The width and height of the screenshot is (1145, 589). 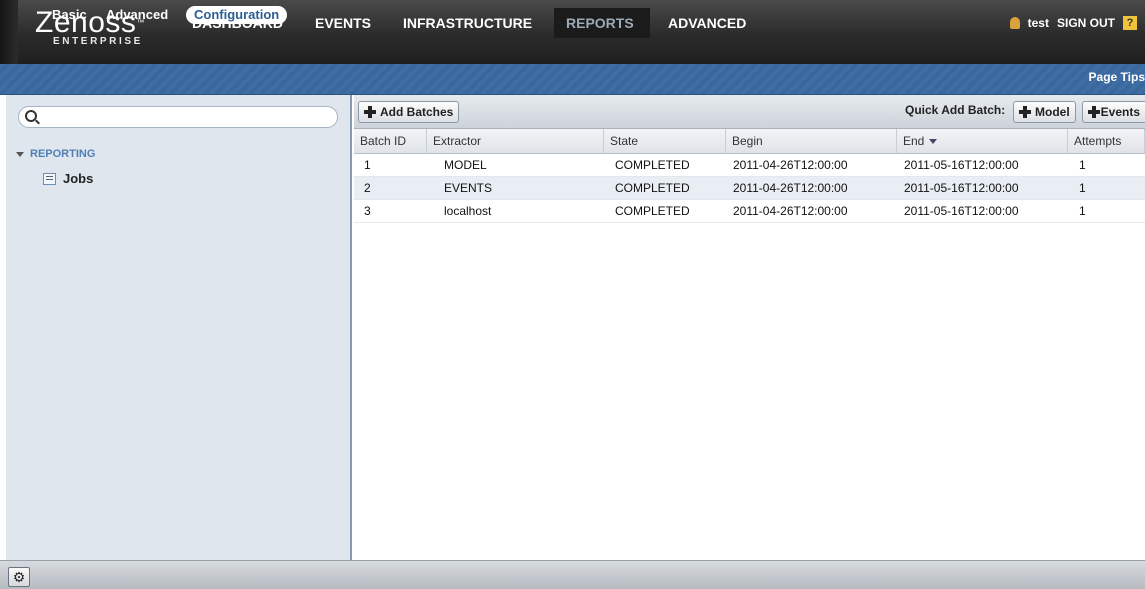 I want to click on nav-advanced: ADVANCED, so click(x=707, y=23).